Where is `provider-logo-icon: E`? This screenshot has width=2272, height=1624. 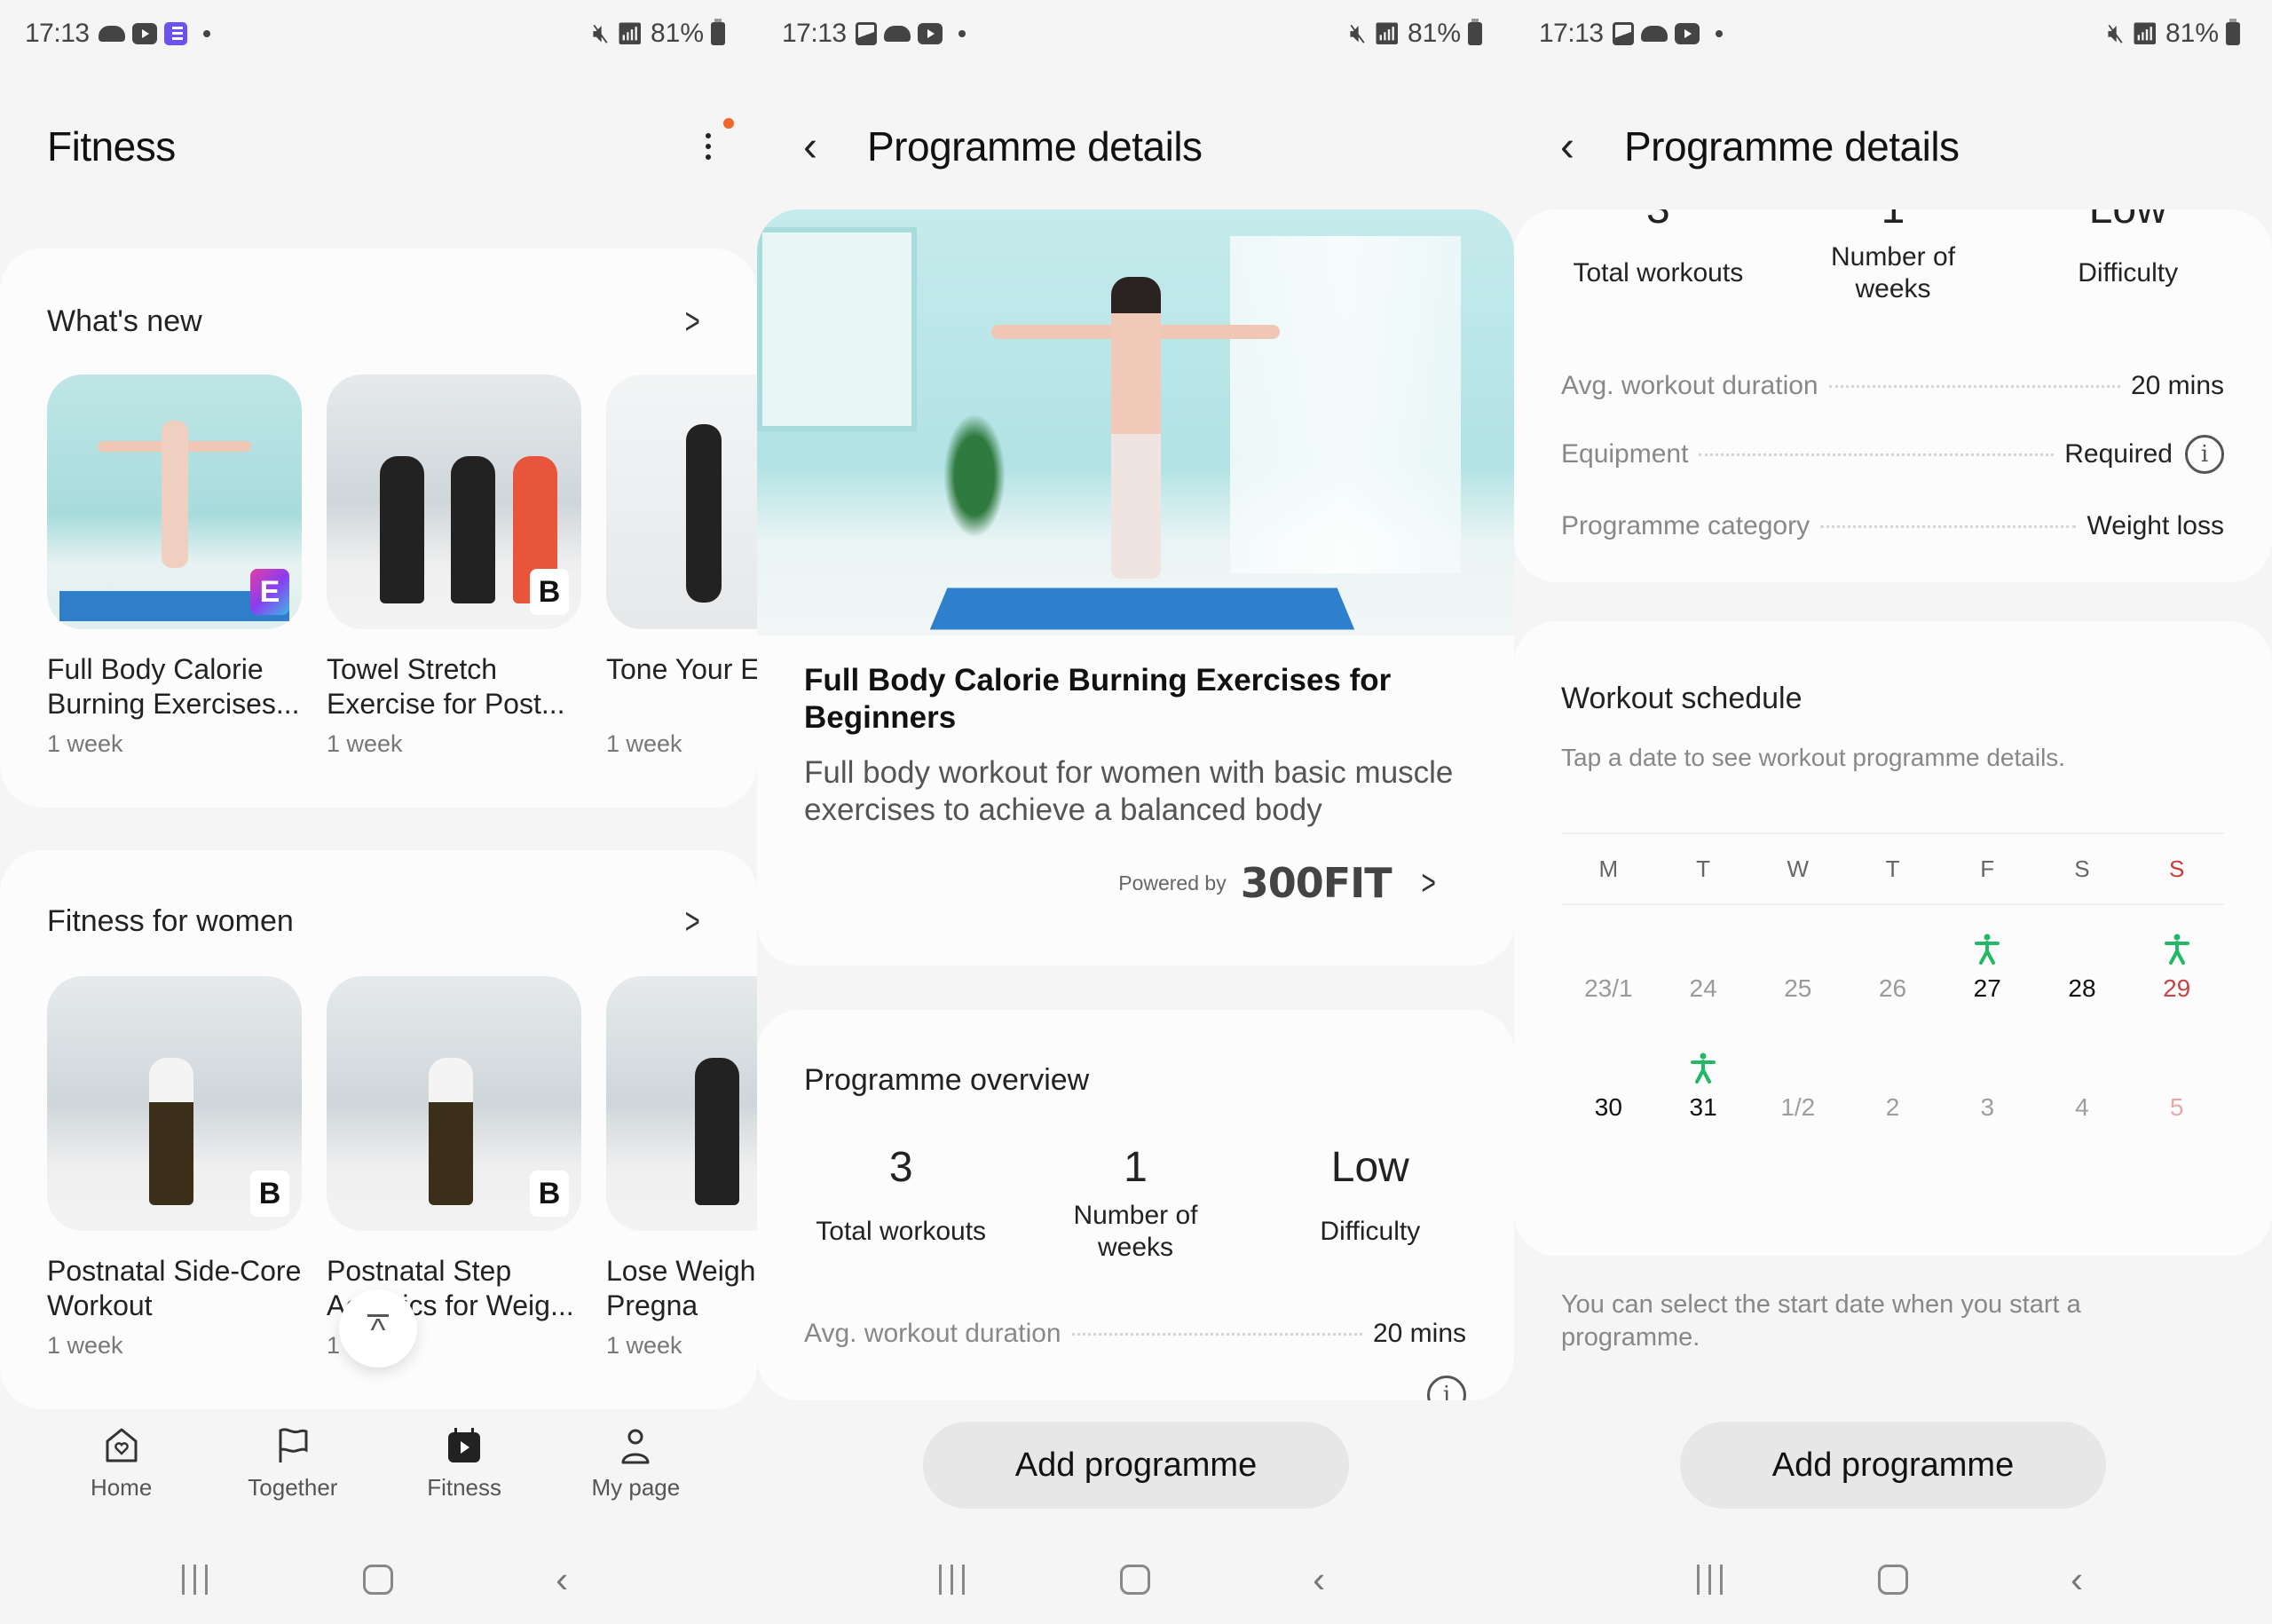
provider-logo-icon: E is located at coordinates (269, 592).